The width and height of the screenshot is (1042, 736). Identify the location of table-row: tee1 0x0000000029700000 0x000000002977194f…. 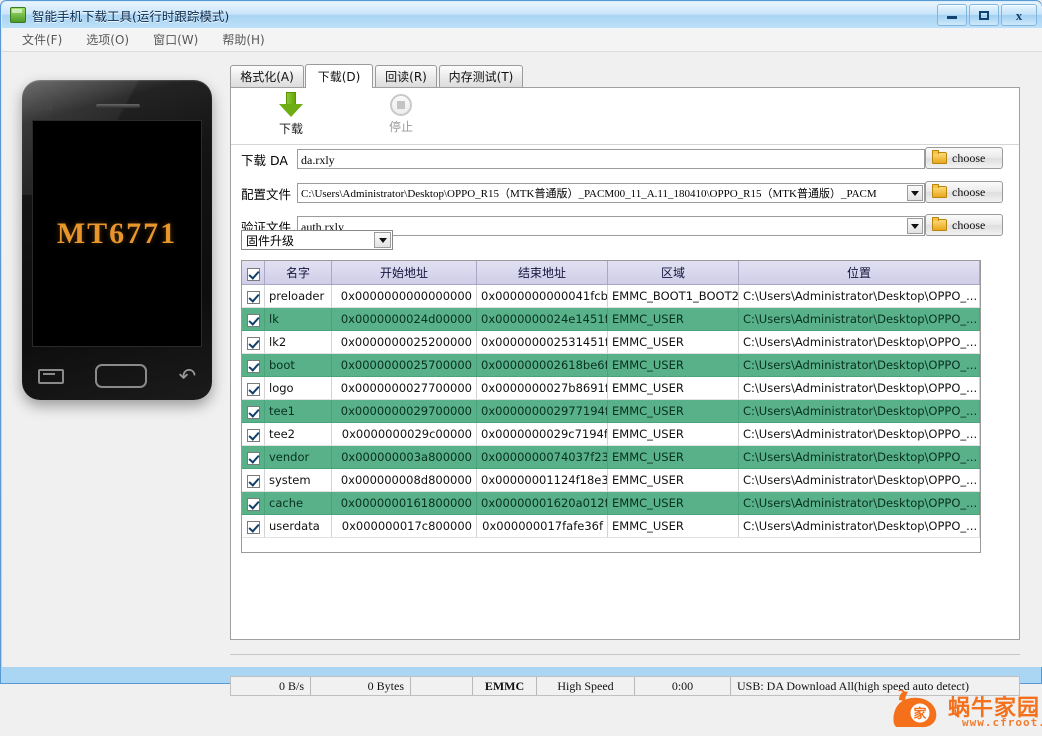
(611, 411).